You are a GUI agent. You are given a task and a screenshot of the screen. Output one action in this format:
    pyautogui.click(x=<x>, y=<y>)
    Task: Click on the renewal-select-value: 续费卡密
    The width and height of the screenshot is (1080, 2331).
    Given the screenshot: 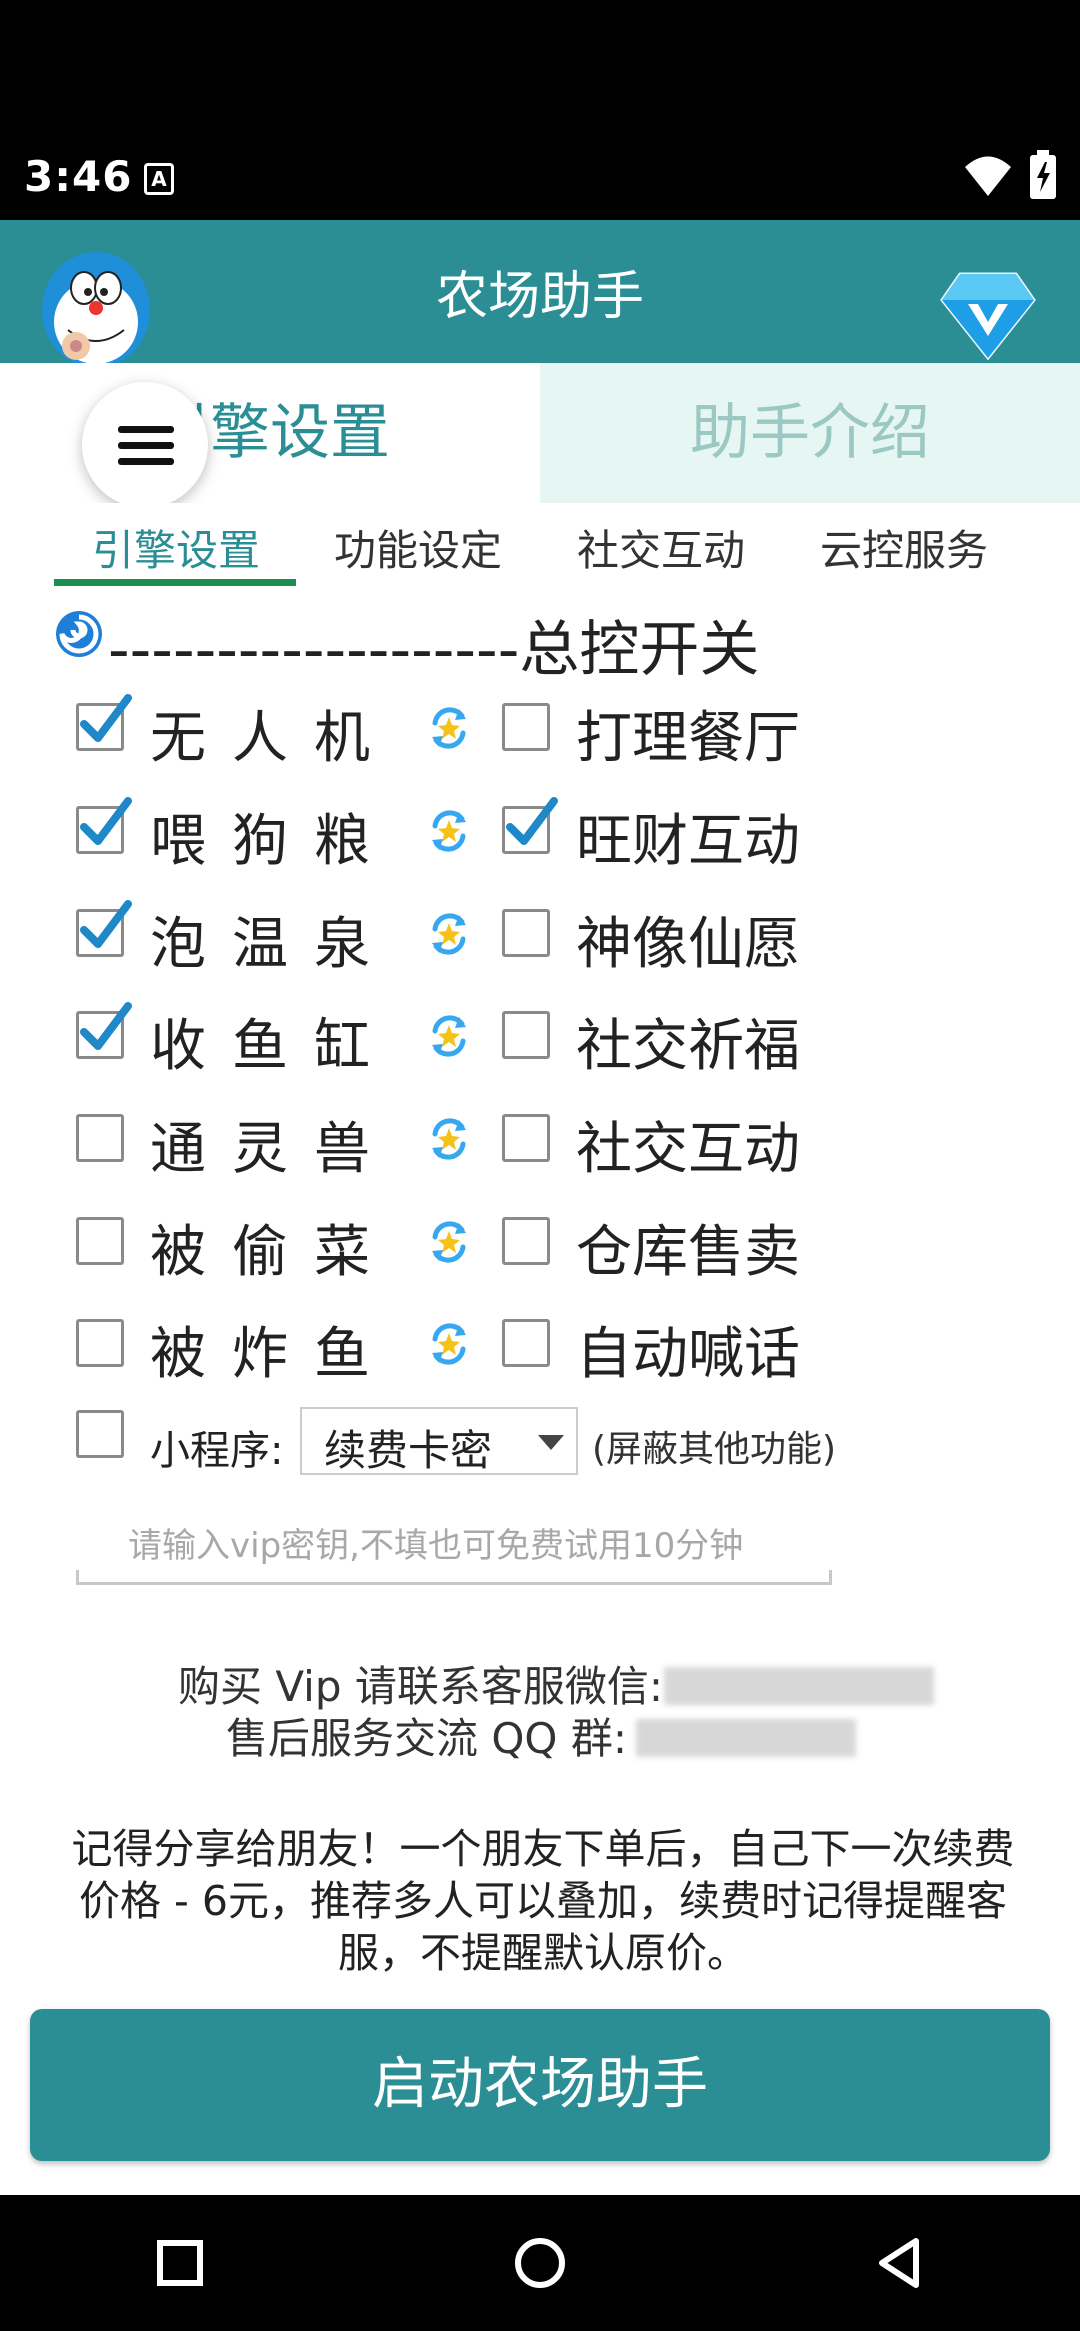 What is the action you would take?
    pyautogui.click(x=408, y=1450)
    